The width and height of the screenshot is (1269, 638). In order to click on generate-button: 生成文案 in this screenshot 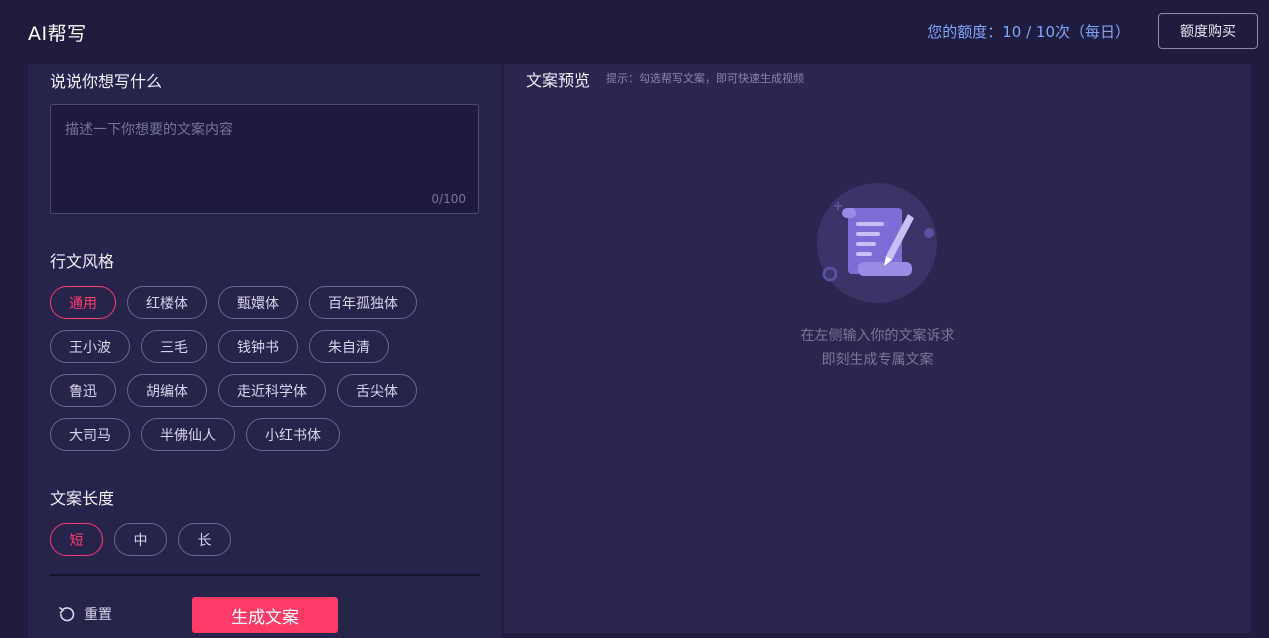, I will do `click(265, 615)`.